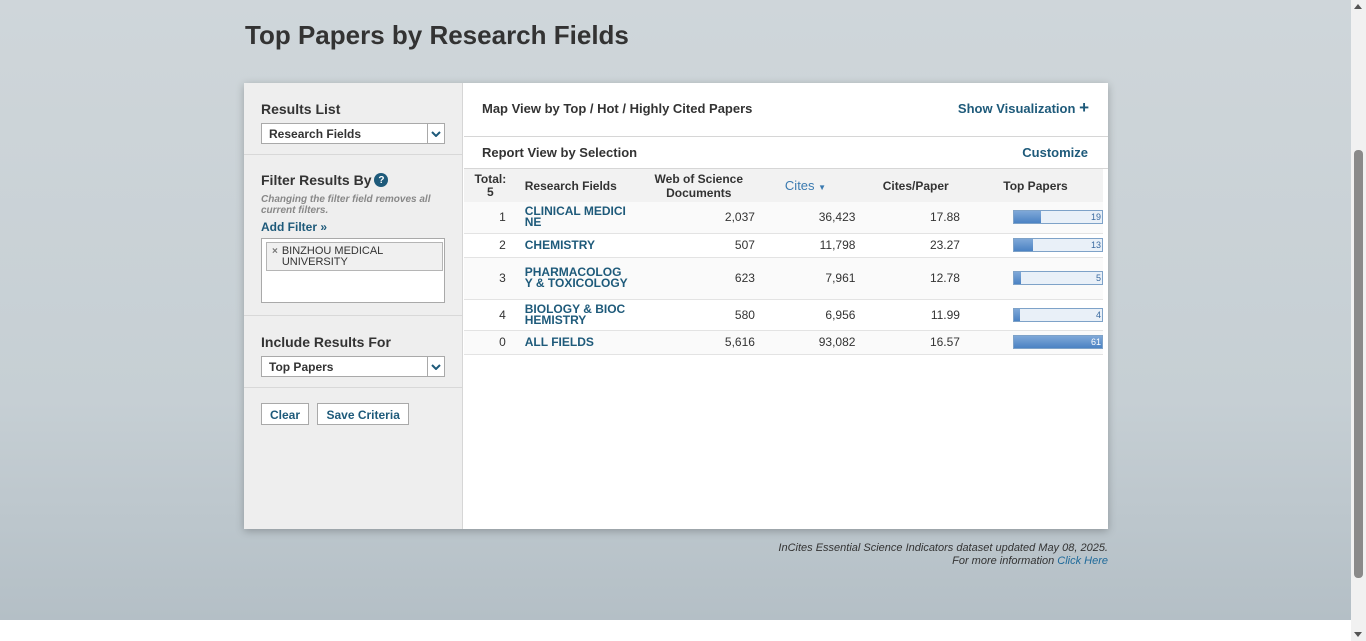 This screenshot has width=1366, height=641. Describe the element at coordinates (301, 109) in the screenshot. I see `results-list-heading: Results List` at that location.